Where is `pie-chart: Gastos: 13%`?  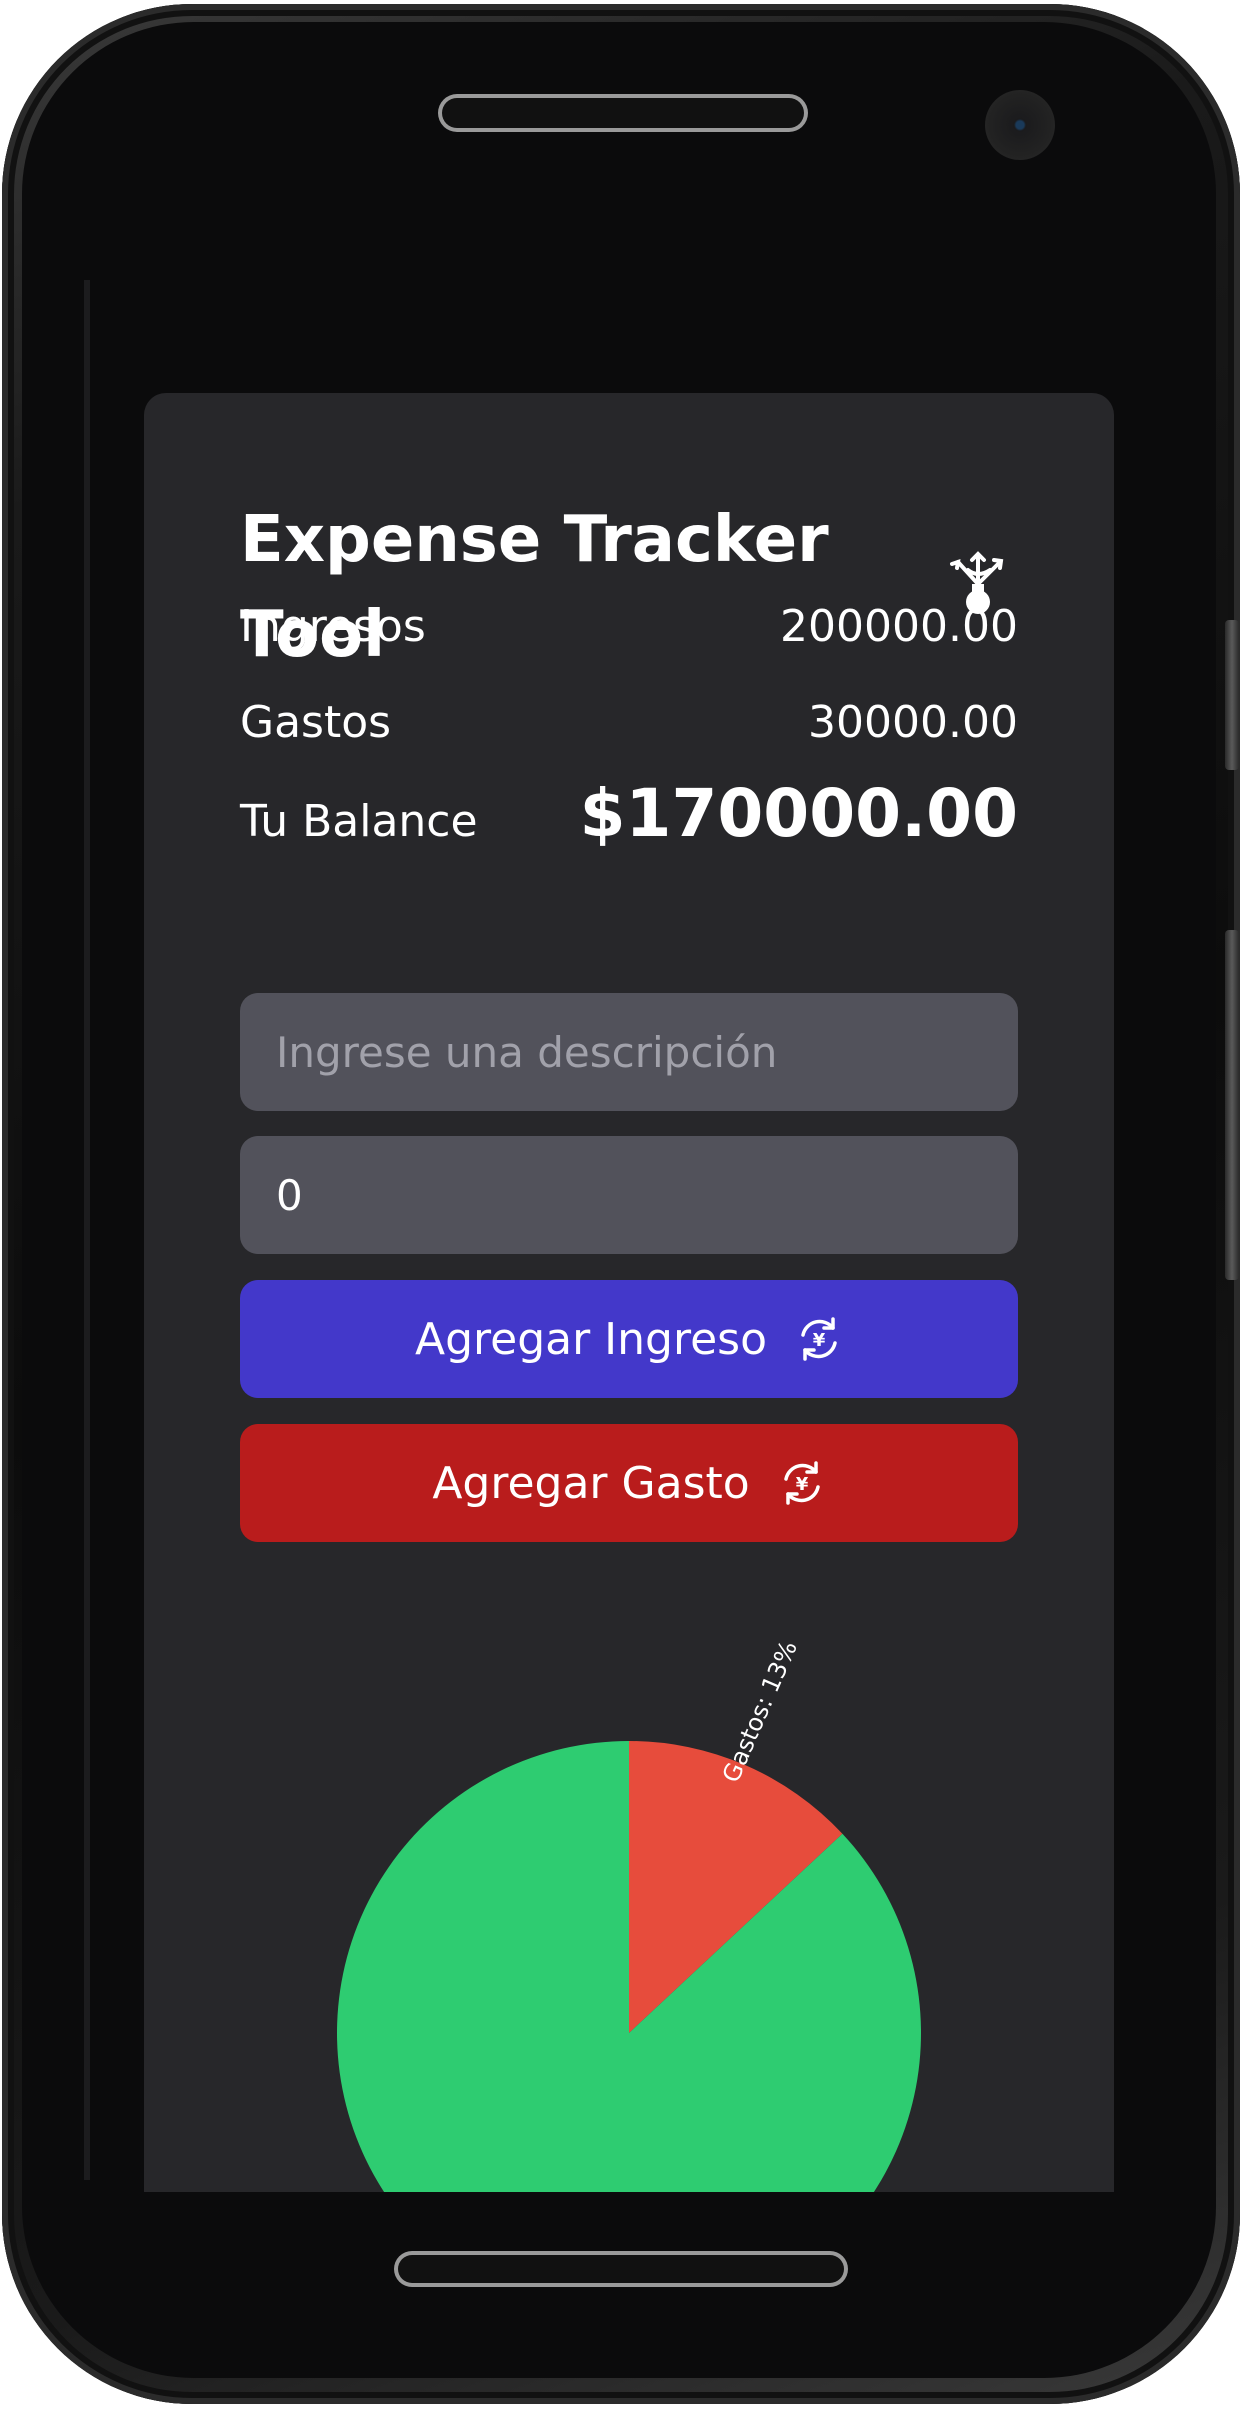 pie-chart: Gastos: 13% is located at coordinates (629, 1914).